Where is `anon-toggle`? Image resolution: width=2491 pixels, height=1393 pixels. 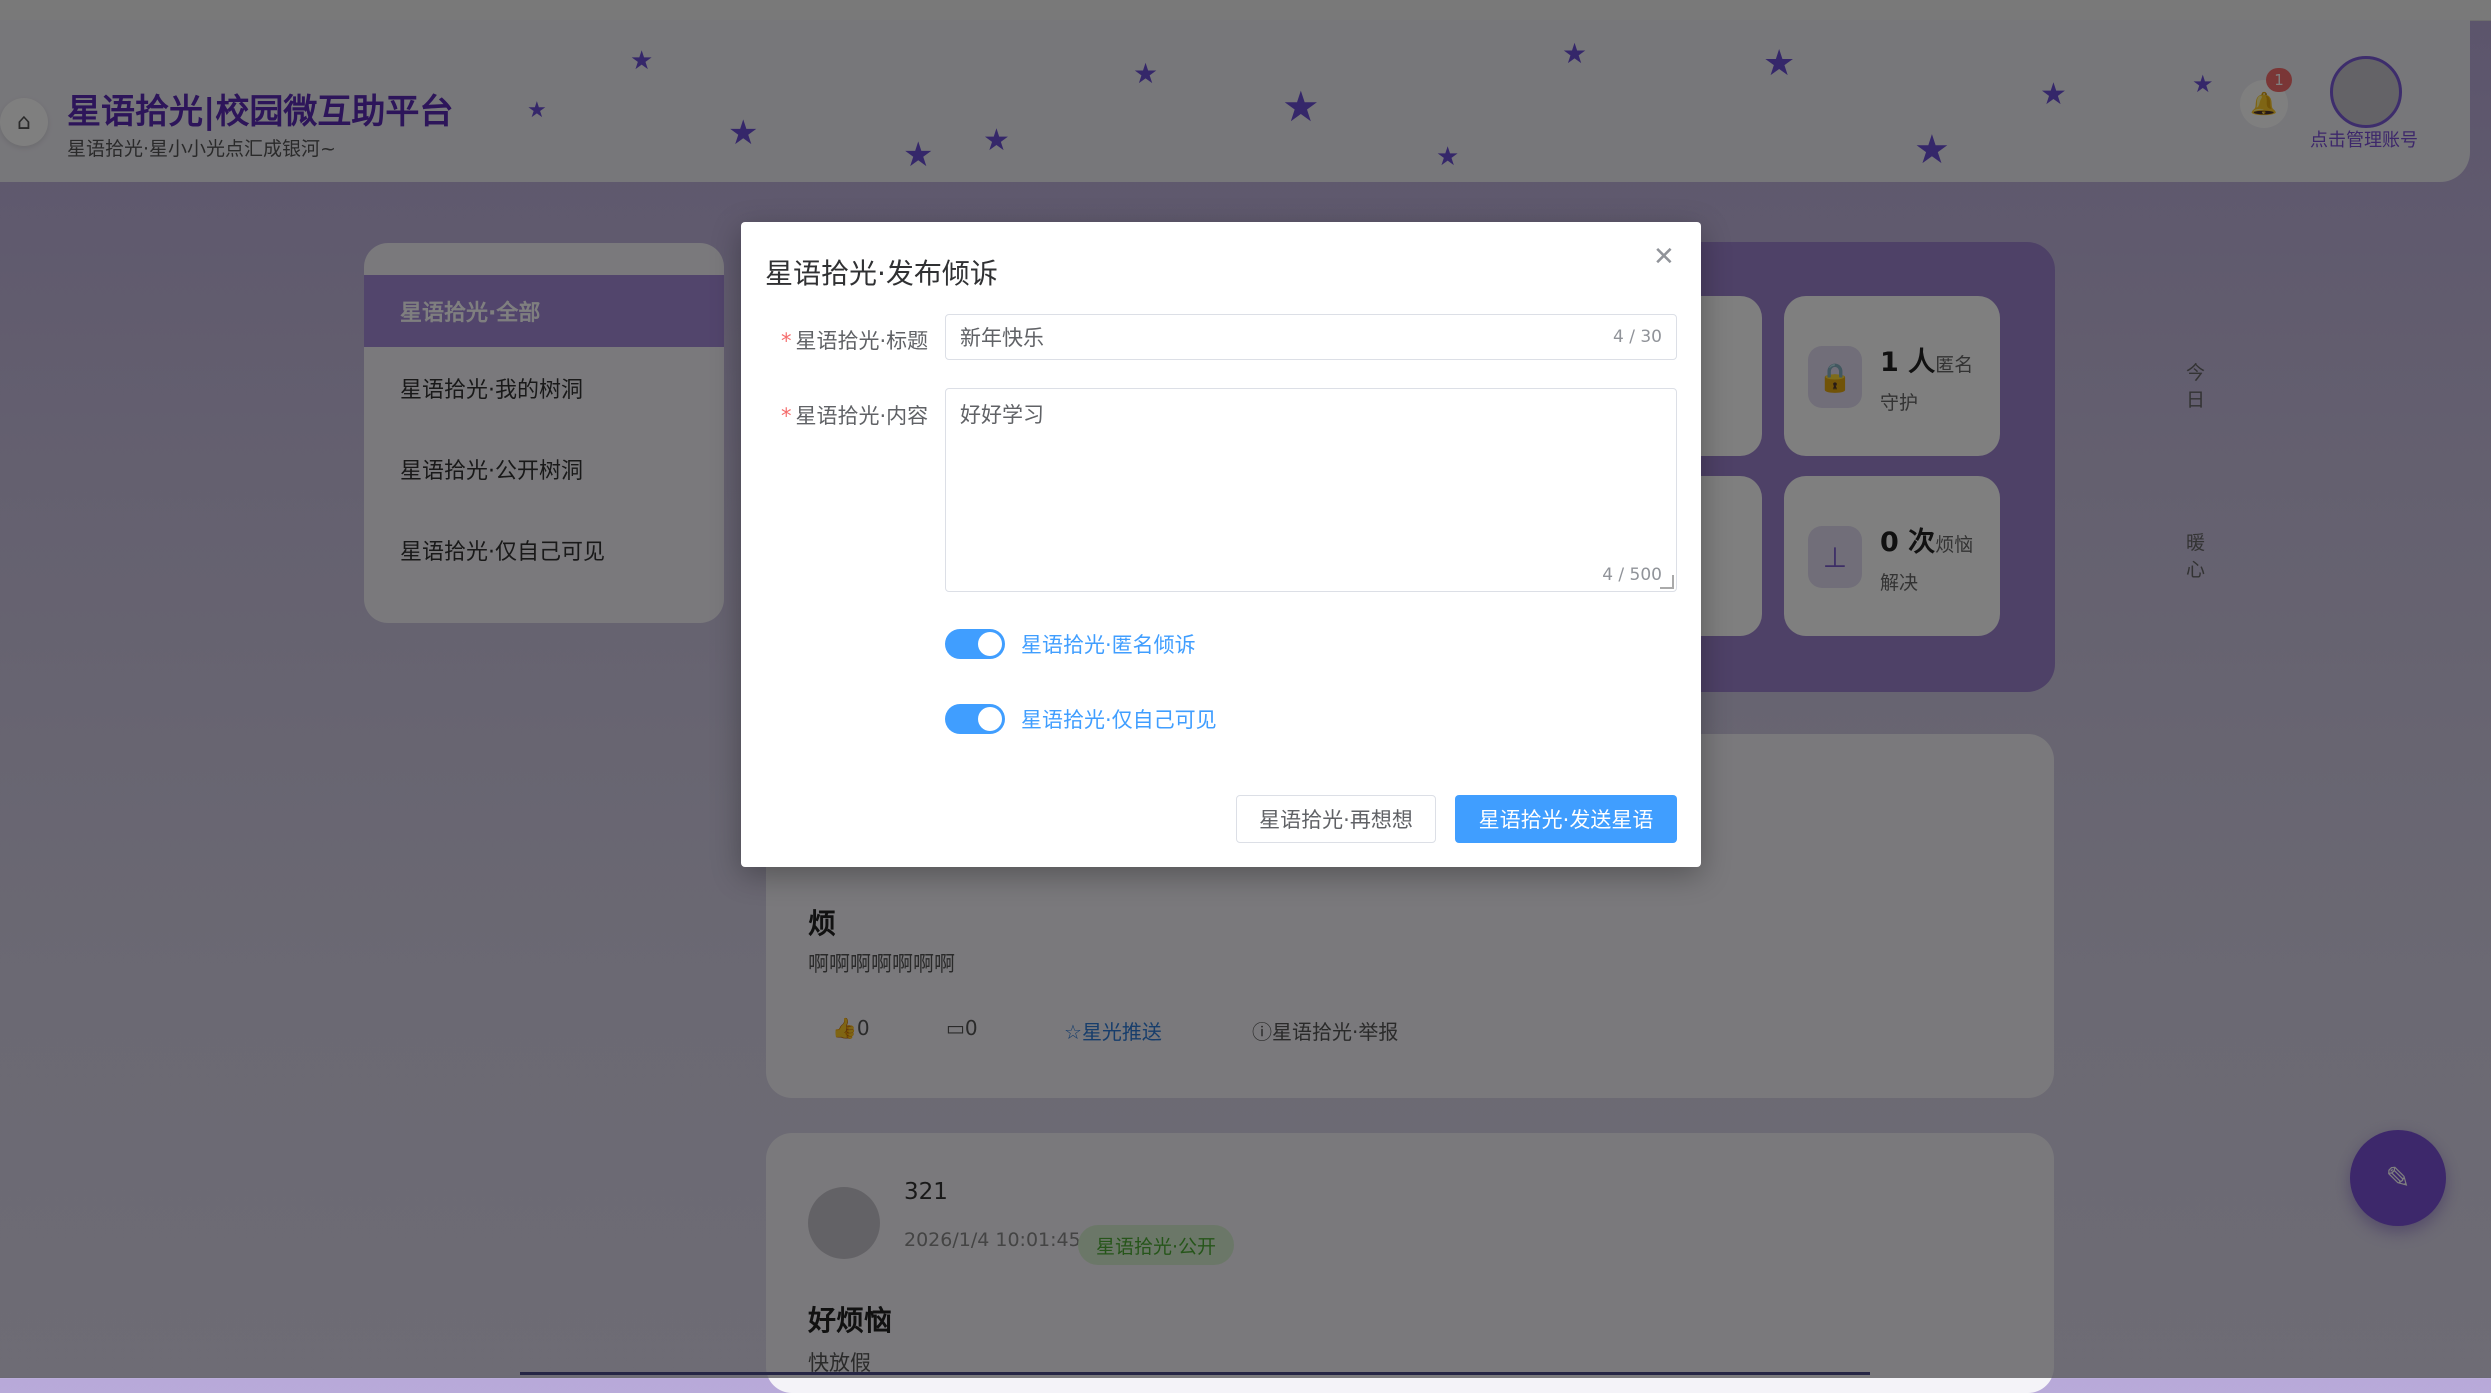 anon-toggle is located at coordinates (975, 644).